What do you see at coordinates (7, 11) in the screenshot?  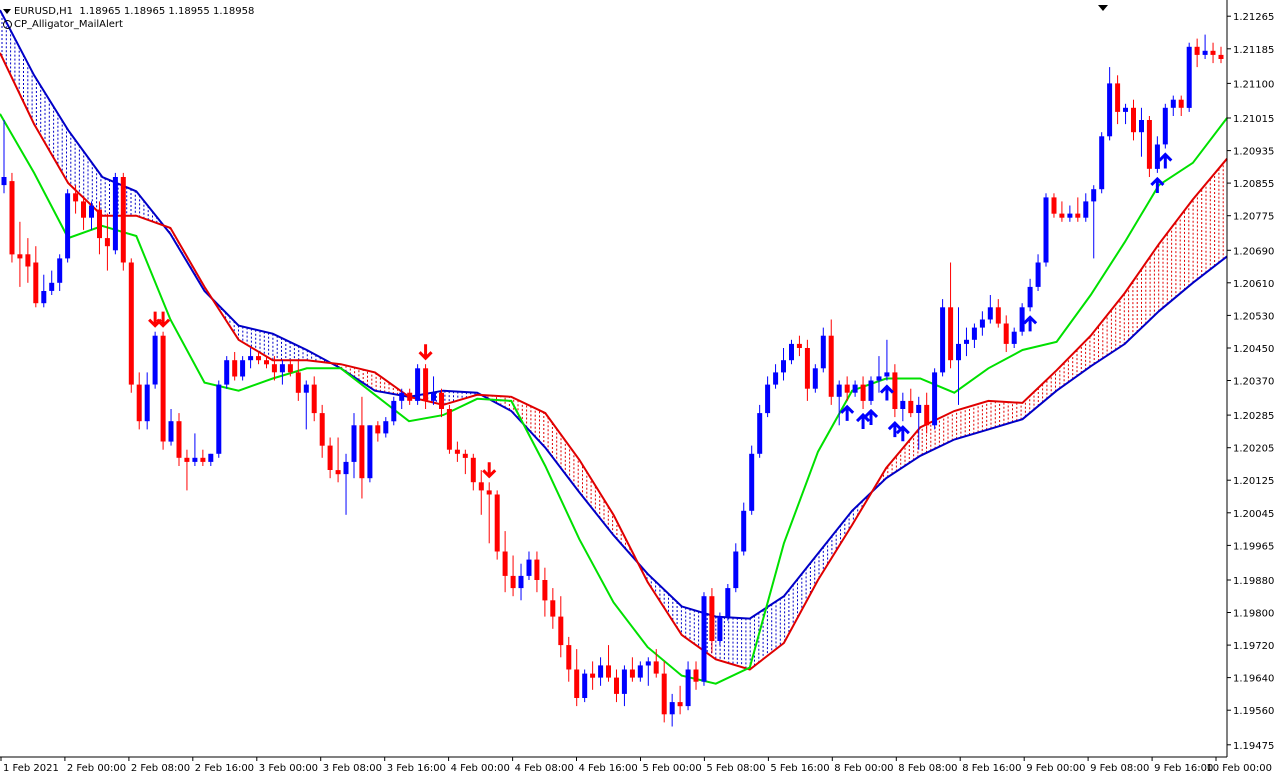 I see `chart-menu-triangle-icon` at bounding box center [7, 11].